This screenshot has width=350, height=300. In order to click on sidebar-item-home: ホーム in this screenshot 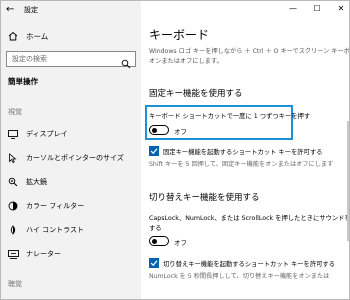, I will do `click(28, 36)`.